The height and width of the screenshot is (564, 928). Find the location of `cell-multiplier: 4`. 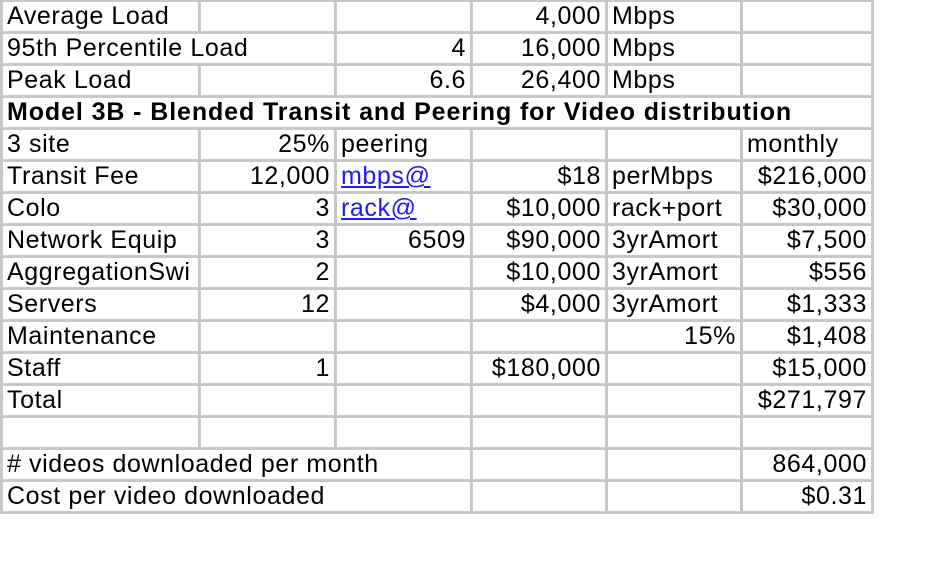

cell-multiplier: 4 is located at coordinates (403, 48).